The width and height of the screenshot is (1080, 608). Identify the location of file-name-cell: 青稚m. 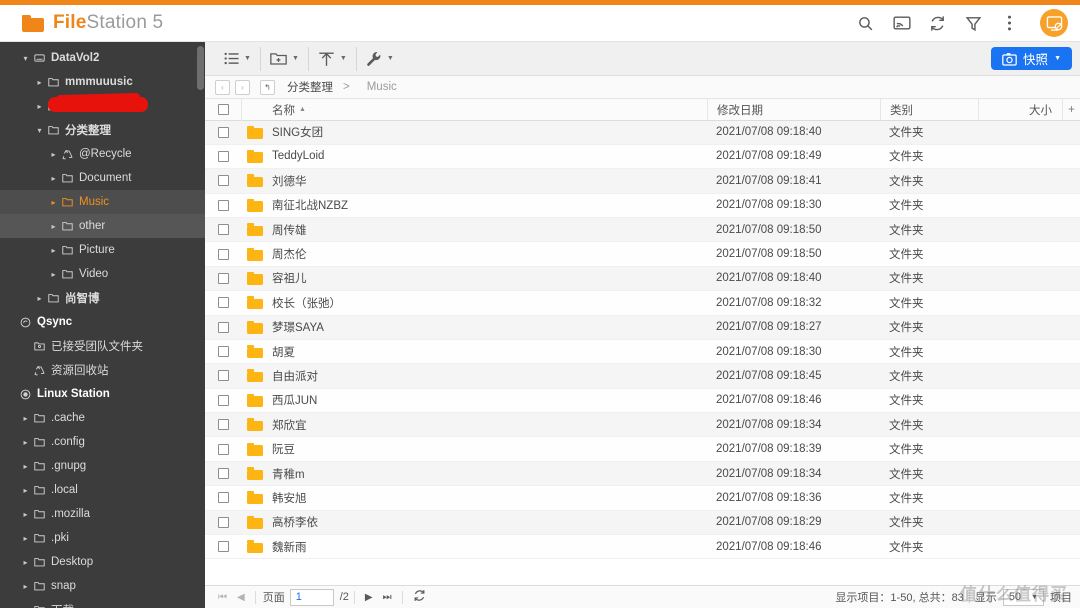
(474, 474).